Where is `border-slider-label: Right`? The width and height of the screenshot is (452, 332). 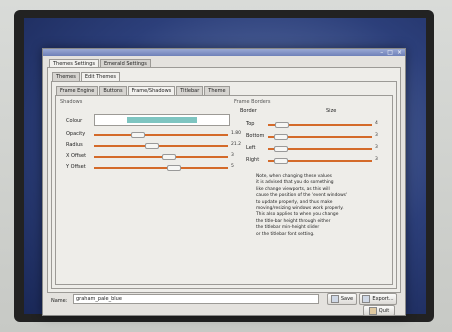 border-slider-label: Right is located at coordinates (253, 160).